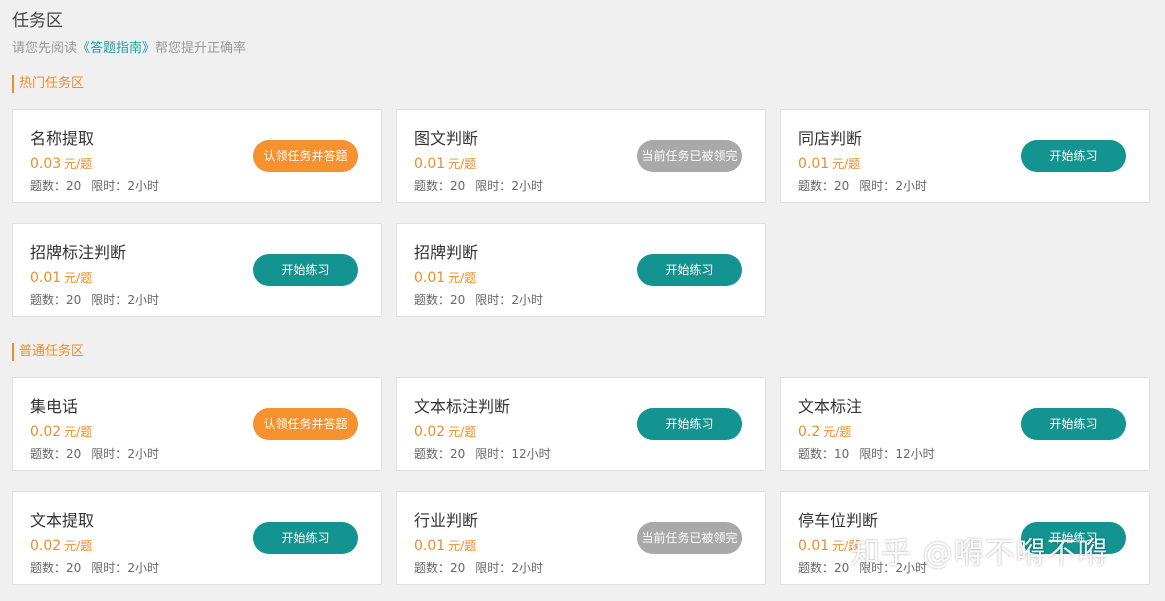 The height and width of the screenshot is (601, 1165). Describe the element at coordinates (842, 454) in the screenshot. I see `count-value: 10` at that location.